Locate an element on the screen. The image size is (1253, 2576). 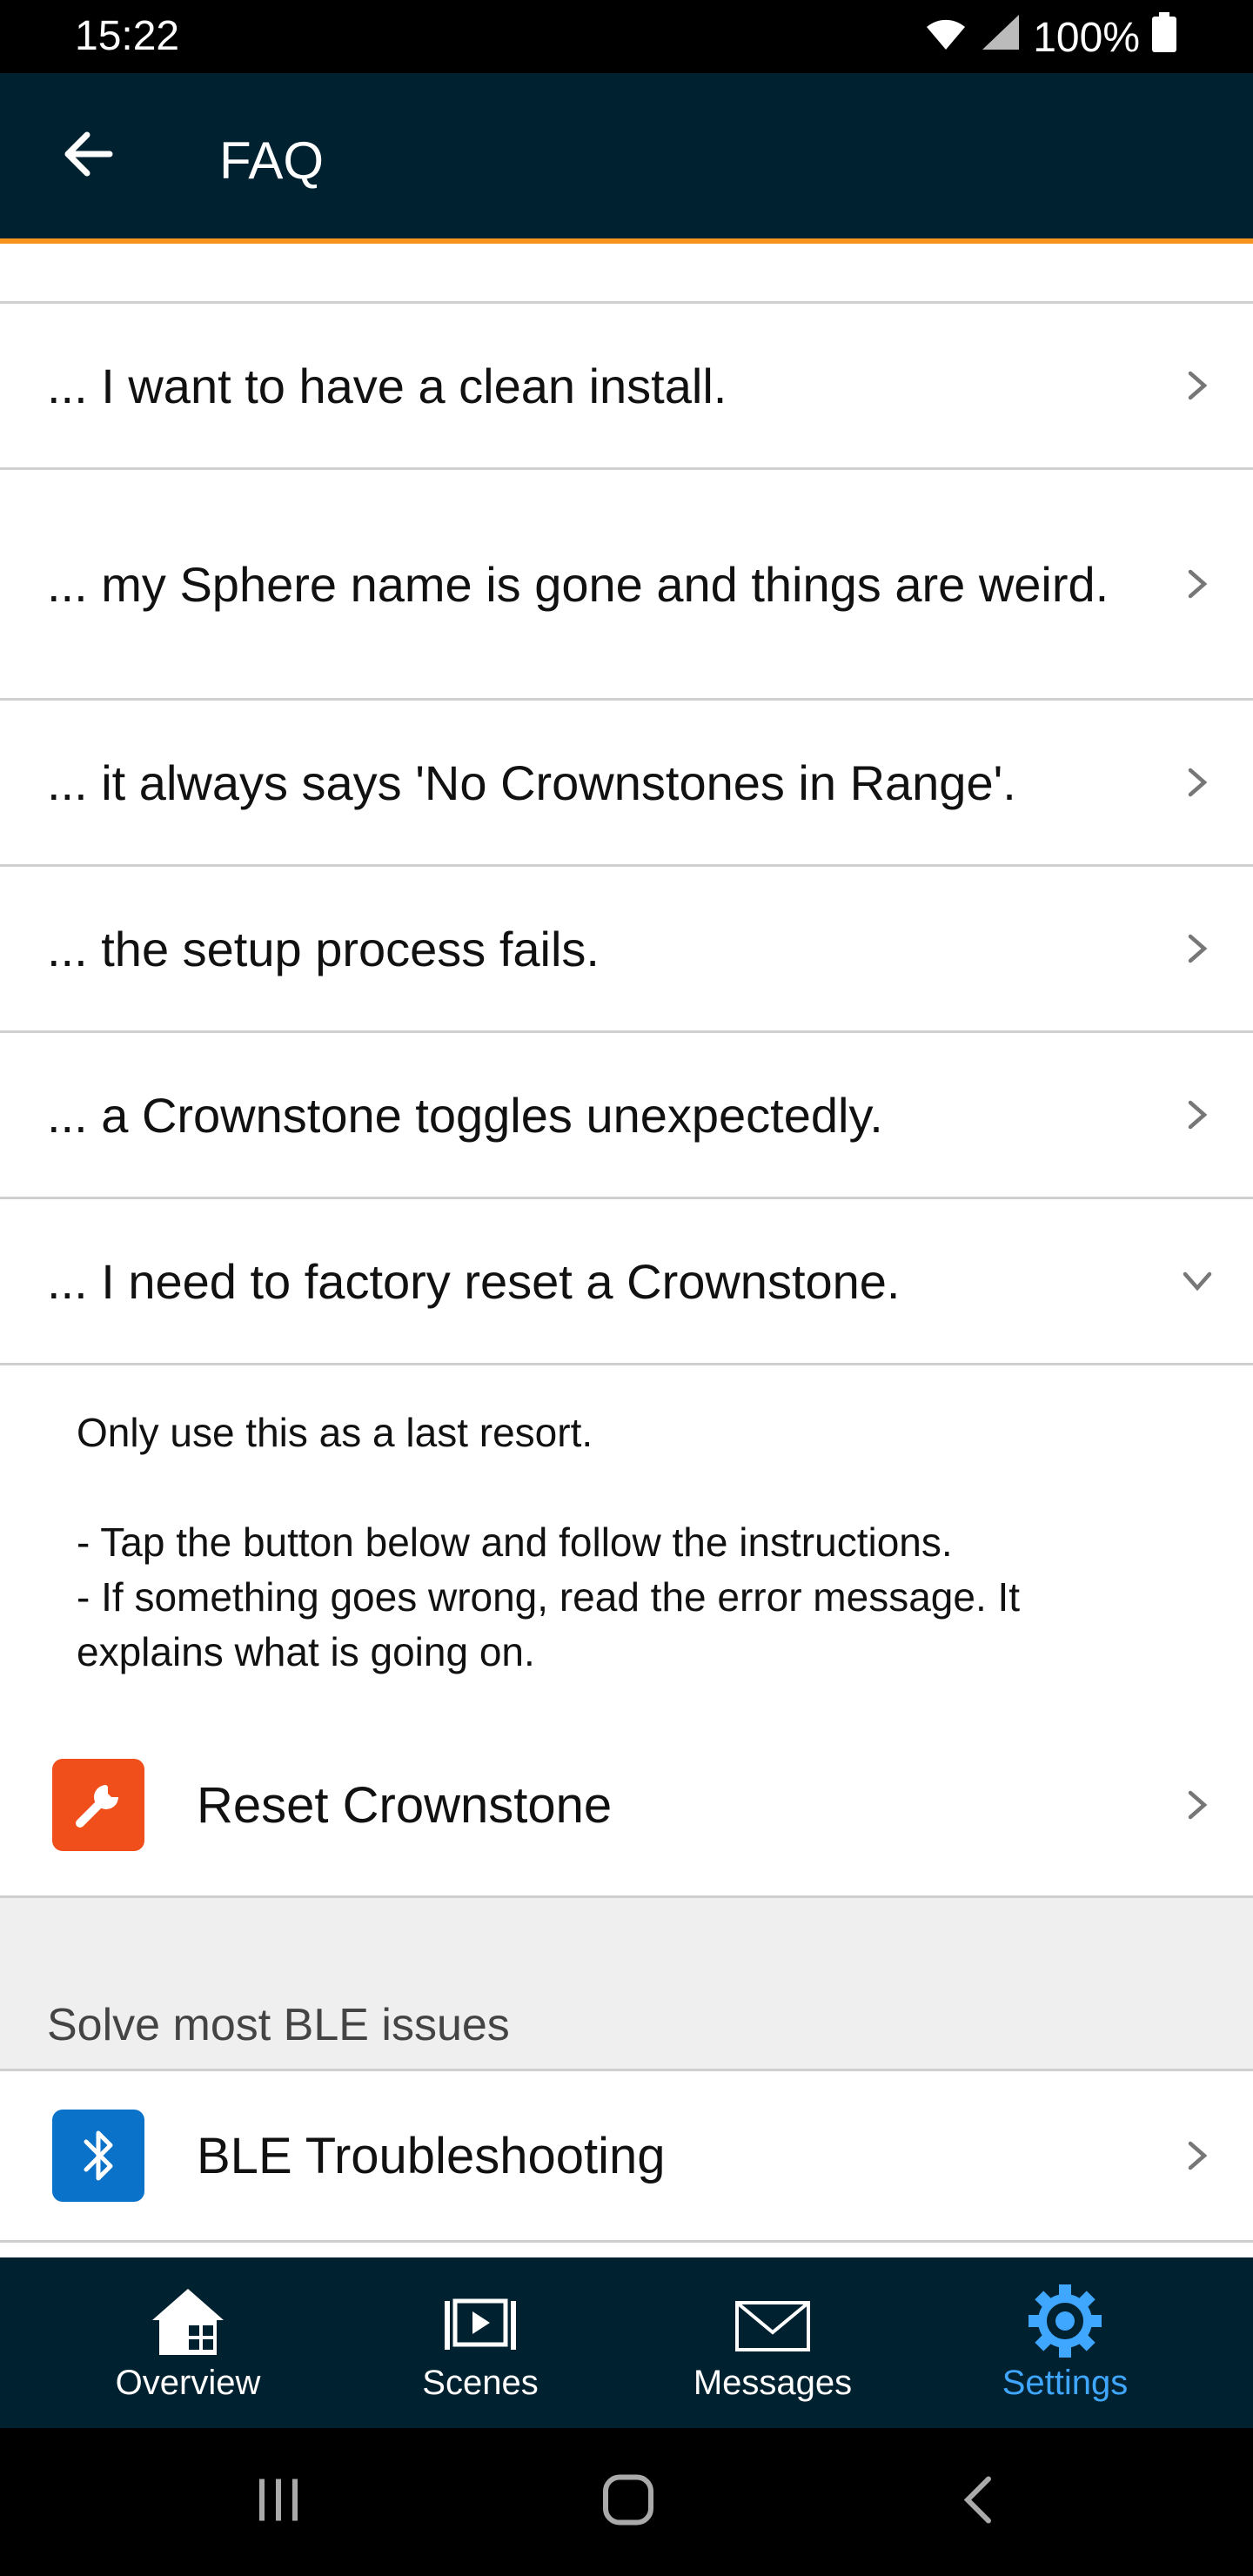
status-time: 15:22 is located at coordinates (127, 36).